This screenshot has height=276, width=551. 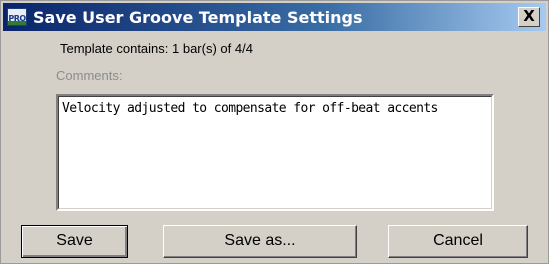 What do you see at coordinates (74, 241) in the screenshot?
I see `save-button: Save` at bounding box center [74, 241].